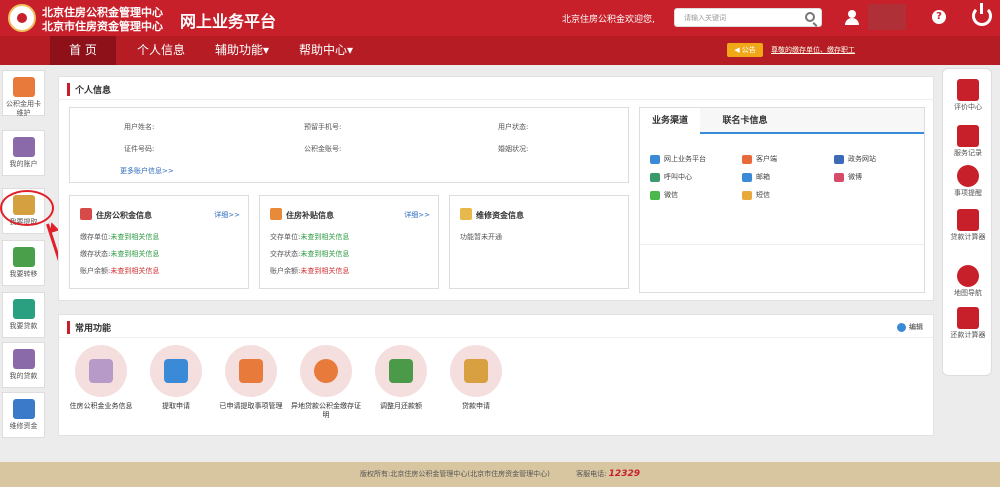 The height and width of the screenshot is (487, 1000). What do you see at coordinates (887, 17) in the screenshot?
I see `avatar` at bounding box center [887, 17].